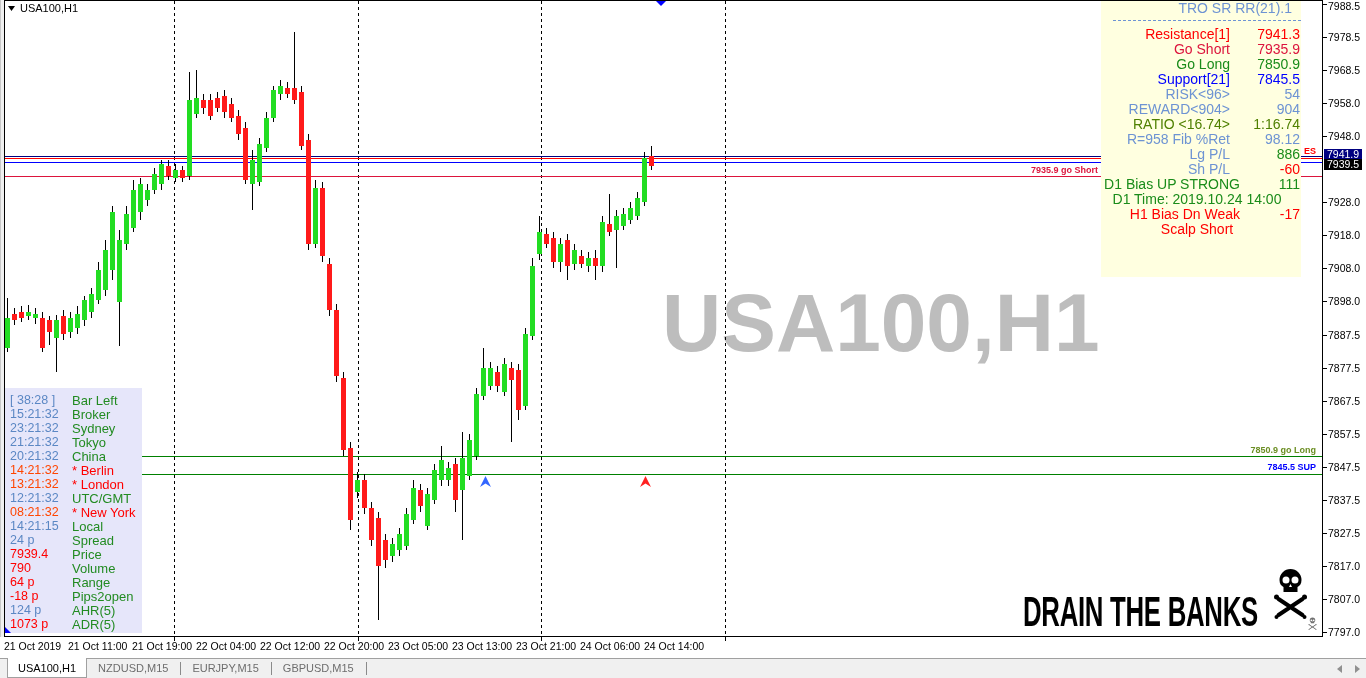 The height and width of the screenshot is (678, 1366). What do you see at coordinates (162, 646) in the screenshot?
I see `time-axis-label: 21 Oct 19:00` at bounding box center [162, 646].